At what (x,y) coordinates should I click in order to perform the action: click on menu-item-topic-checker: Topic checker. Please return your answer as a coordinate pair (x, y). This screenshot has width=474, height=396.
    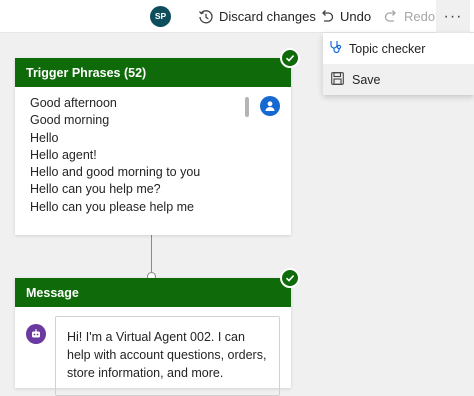
    Looking at the image, I should click on (398, 48).